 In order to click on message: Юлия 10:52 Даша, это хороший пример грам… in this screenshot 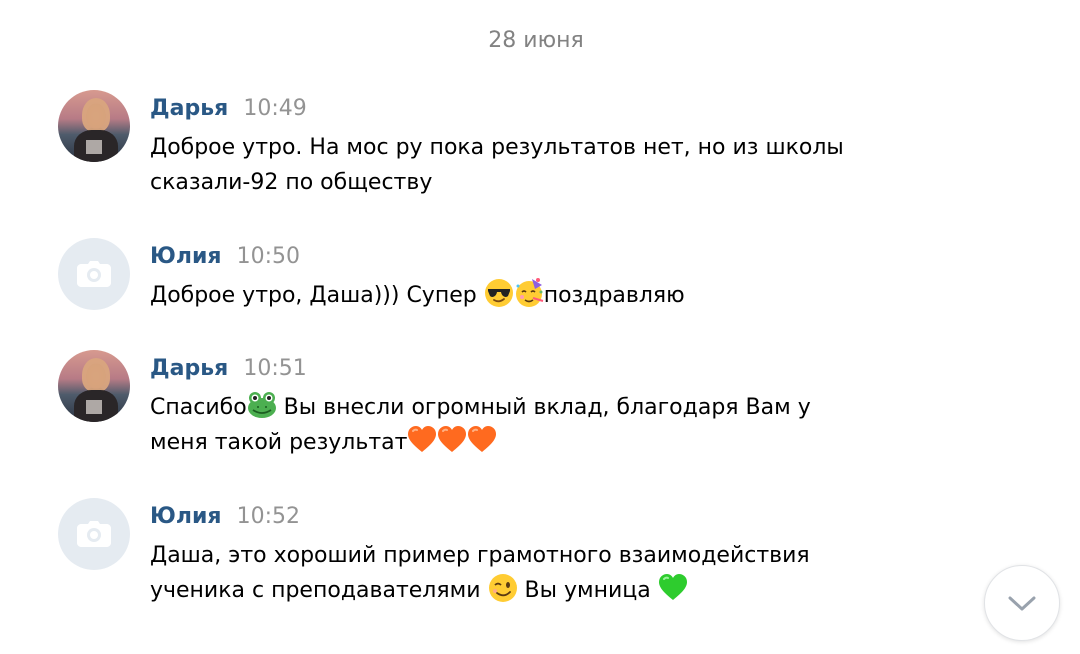, I will do `click(498, 558)`.